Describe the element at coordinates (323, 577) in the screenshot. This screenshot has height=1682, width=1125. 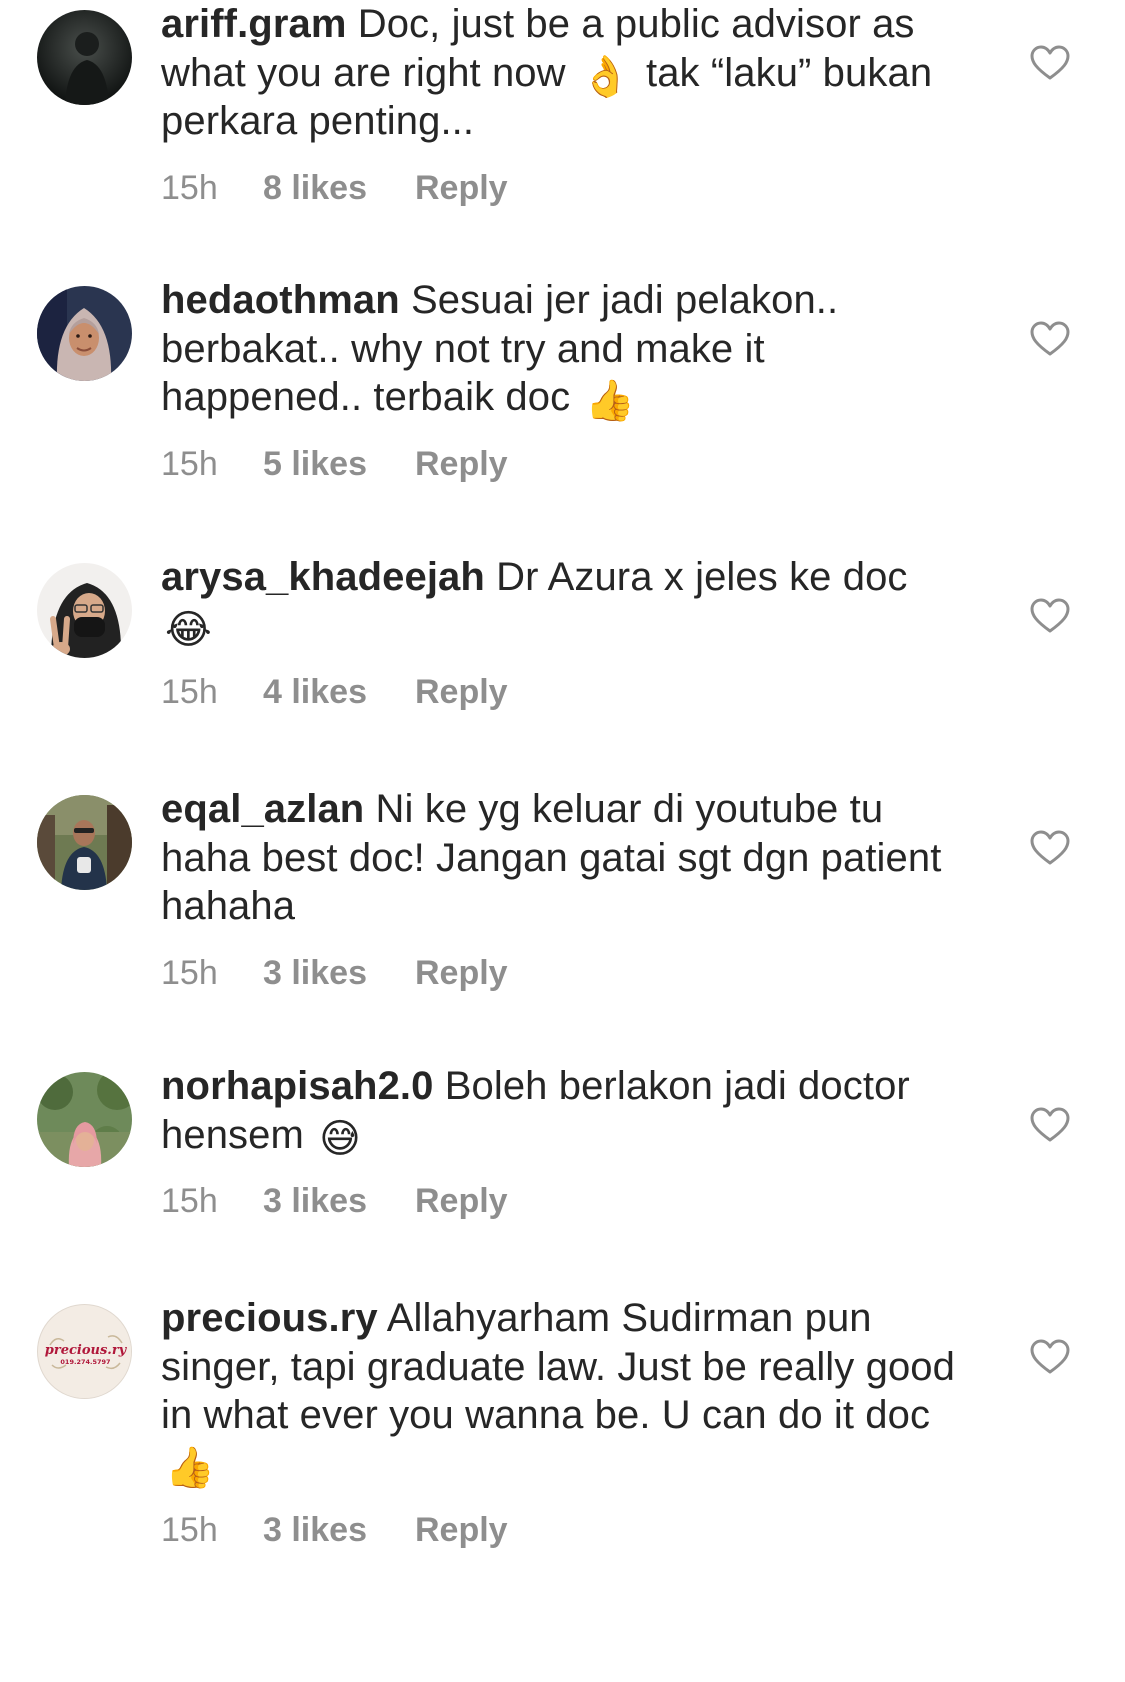
I see `comment-username: arysa_khadeejah` at that location.